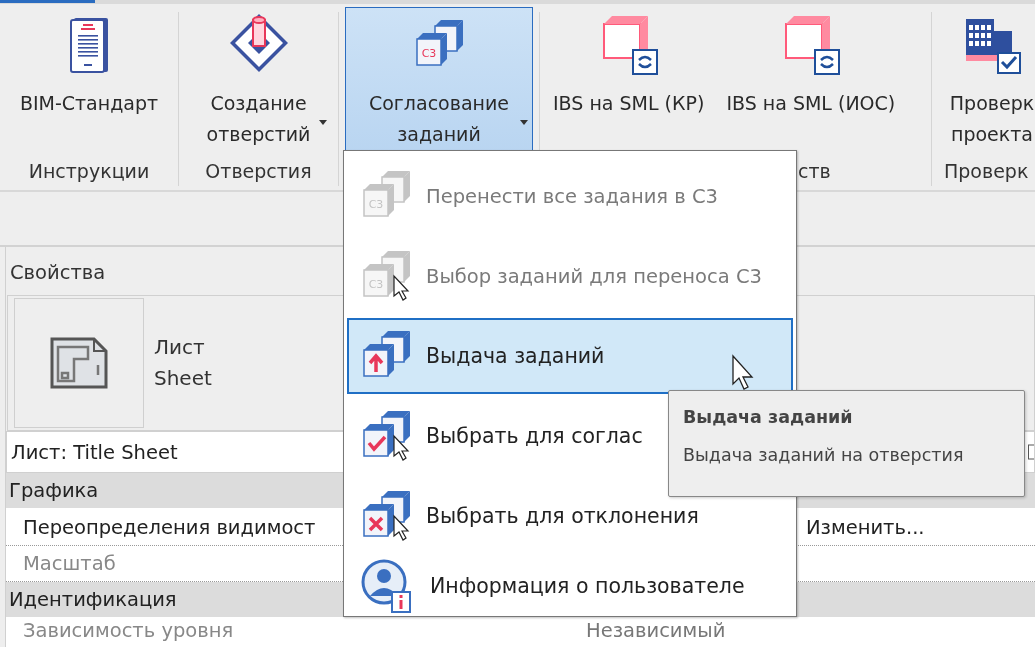  Describe the element at coordinates (169, 527) in the screenshot. I see `parameter-name: Переопределения видимост` at that location.